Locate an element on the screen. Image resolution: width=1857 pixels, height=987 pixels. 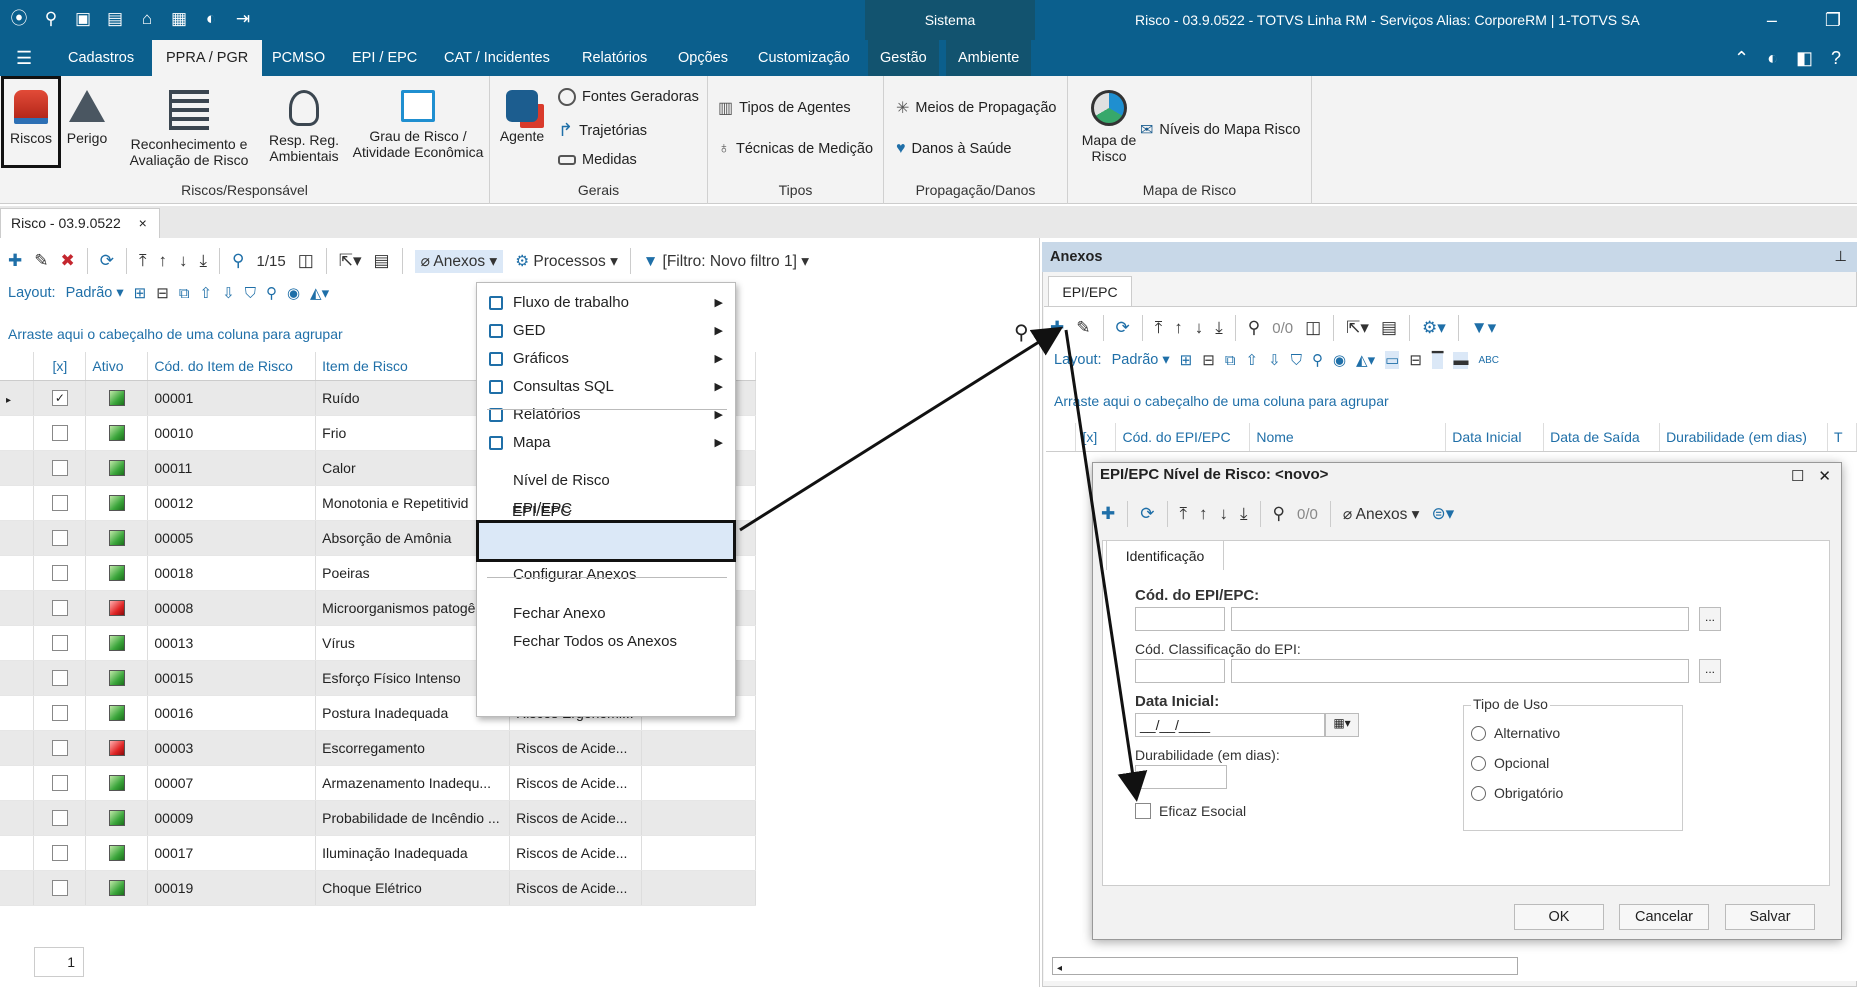
arrow-to-add-button is located at coordinates (901, 429).